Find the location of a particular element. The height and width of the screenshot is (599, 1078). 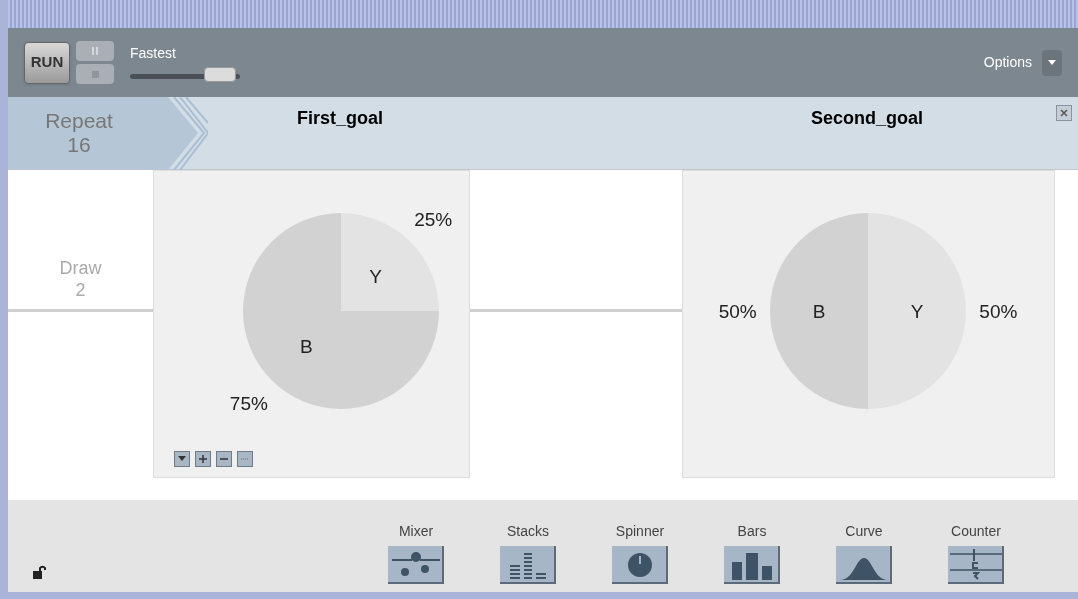

run-button: RUN is located at coordinates (47, 62).